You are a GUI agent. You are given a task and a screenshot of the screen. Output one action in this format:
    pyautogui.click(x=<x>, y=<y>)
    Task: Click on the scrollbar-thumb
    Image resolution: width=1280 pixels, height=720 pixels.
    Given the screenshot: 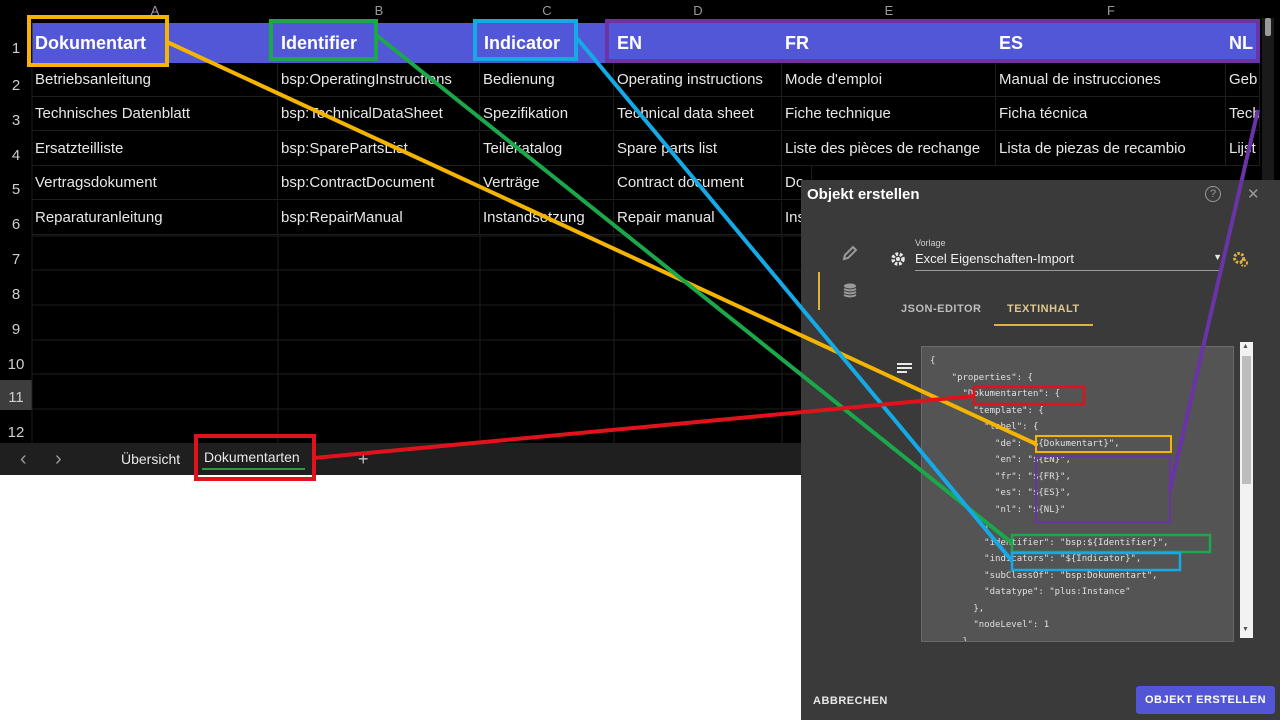 What is the action you would take?
    pyautogui.click(x=1246, y=420)
    